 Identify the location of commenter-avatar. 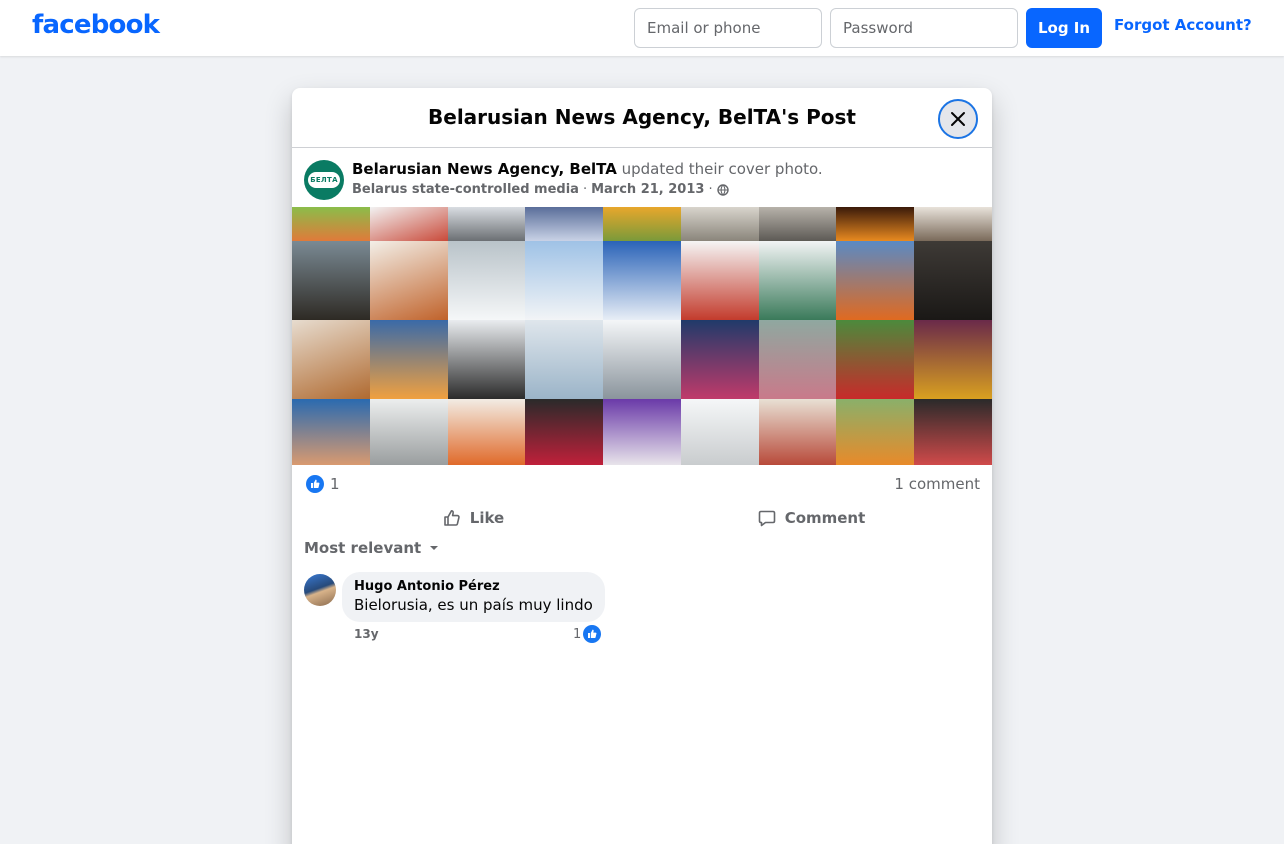
(320, 590).